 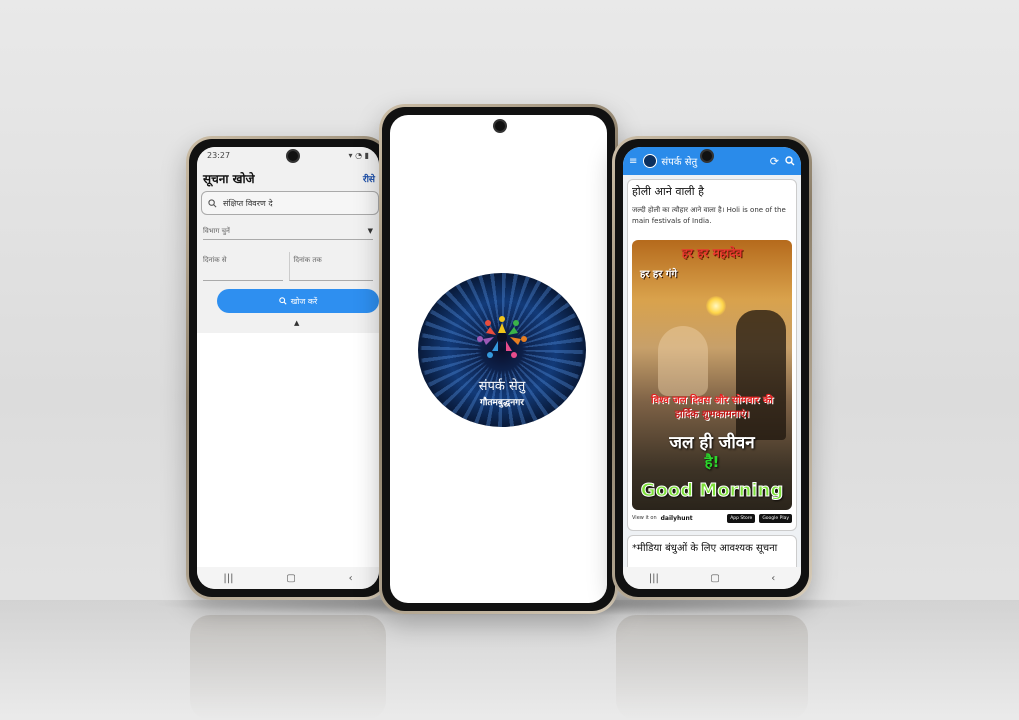 I want to click on search-button: खोज करें, so click(x=298, y=301).